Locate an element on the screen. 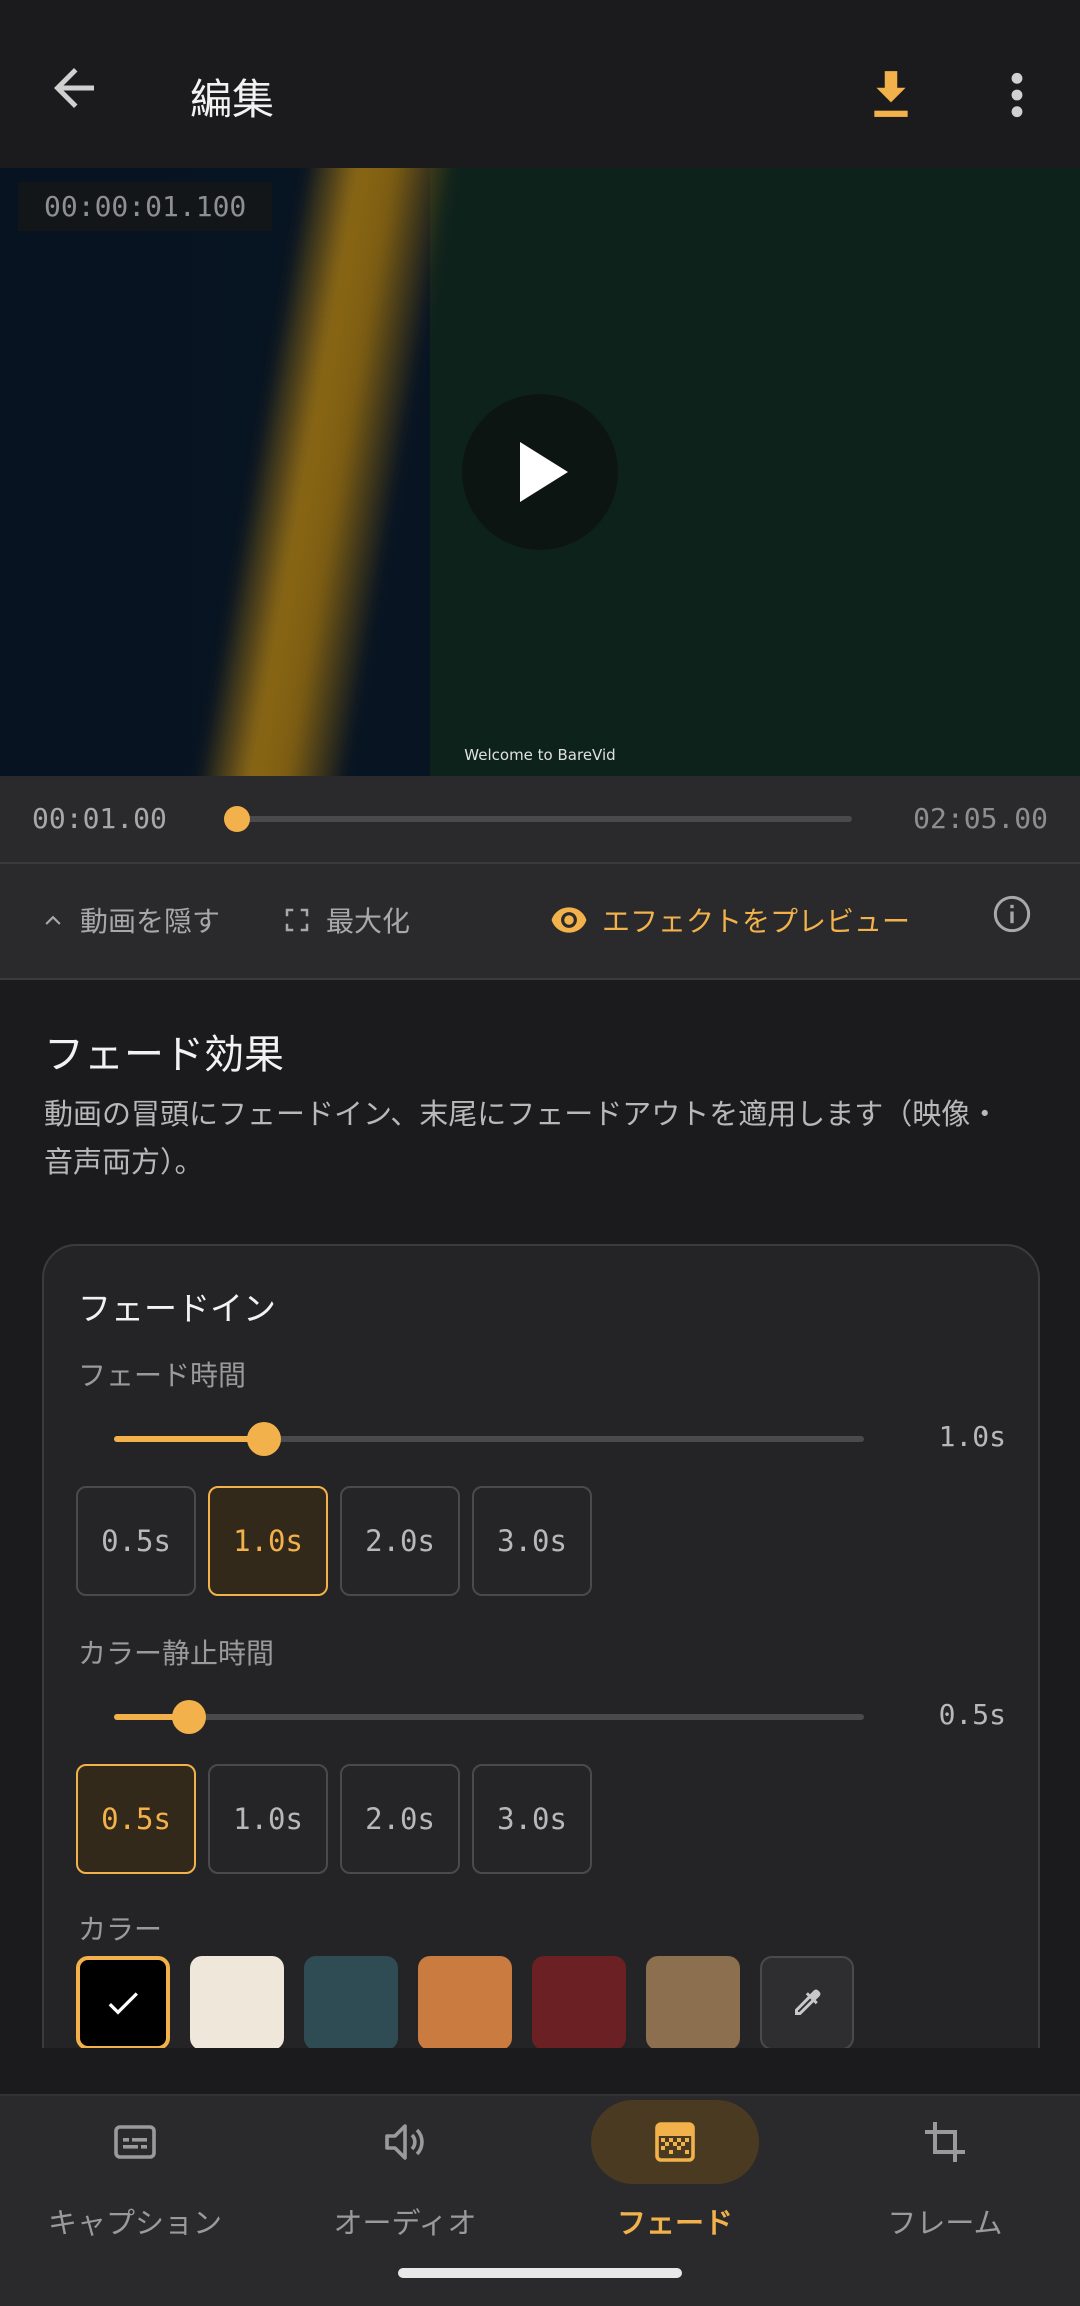 The image size is (1080, 2306). hold-duration-label: カラー静止時間 is located at coordinates (176, 1653).